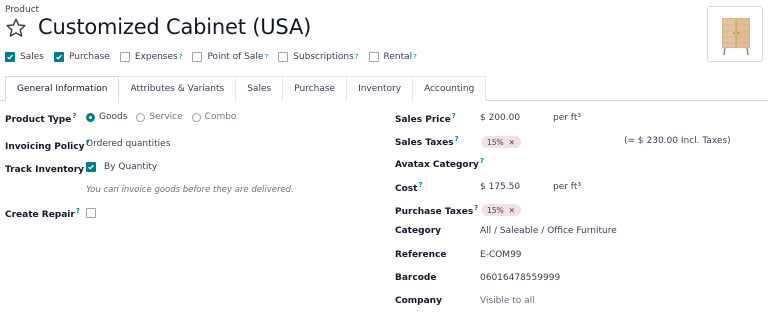  I want to click on tab-accounting: Accounting, so click(449, 88).